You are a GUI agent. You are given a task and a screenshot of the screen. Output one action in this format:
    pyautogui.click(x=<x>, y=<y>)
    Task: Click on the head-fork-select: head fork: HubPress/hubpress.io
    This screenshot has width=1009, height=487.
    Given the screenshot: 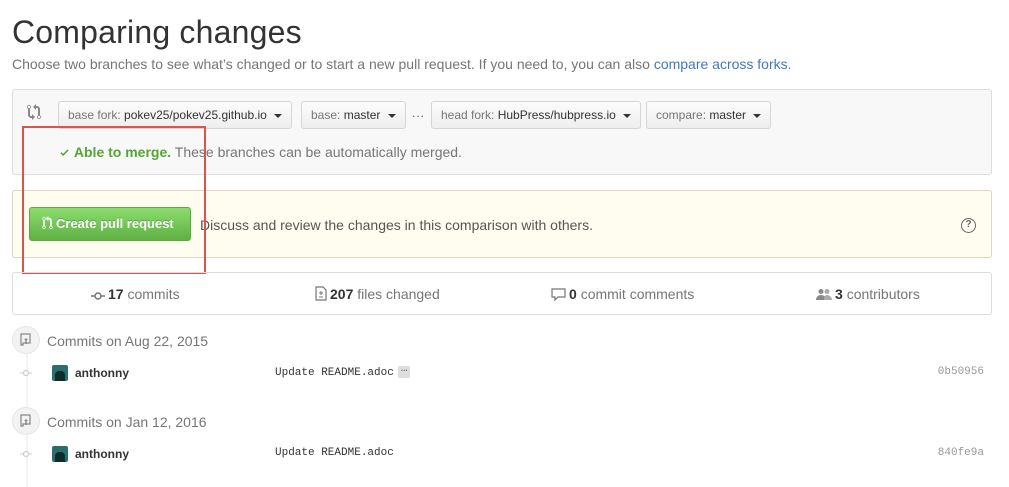 What is the action you would take?
    pyautogui.click(x=536, y=115)
    